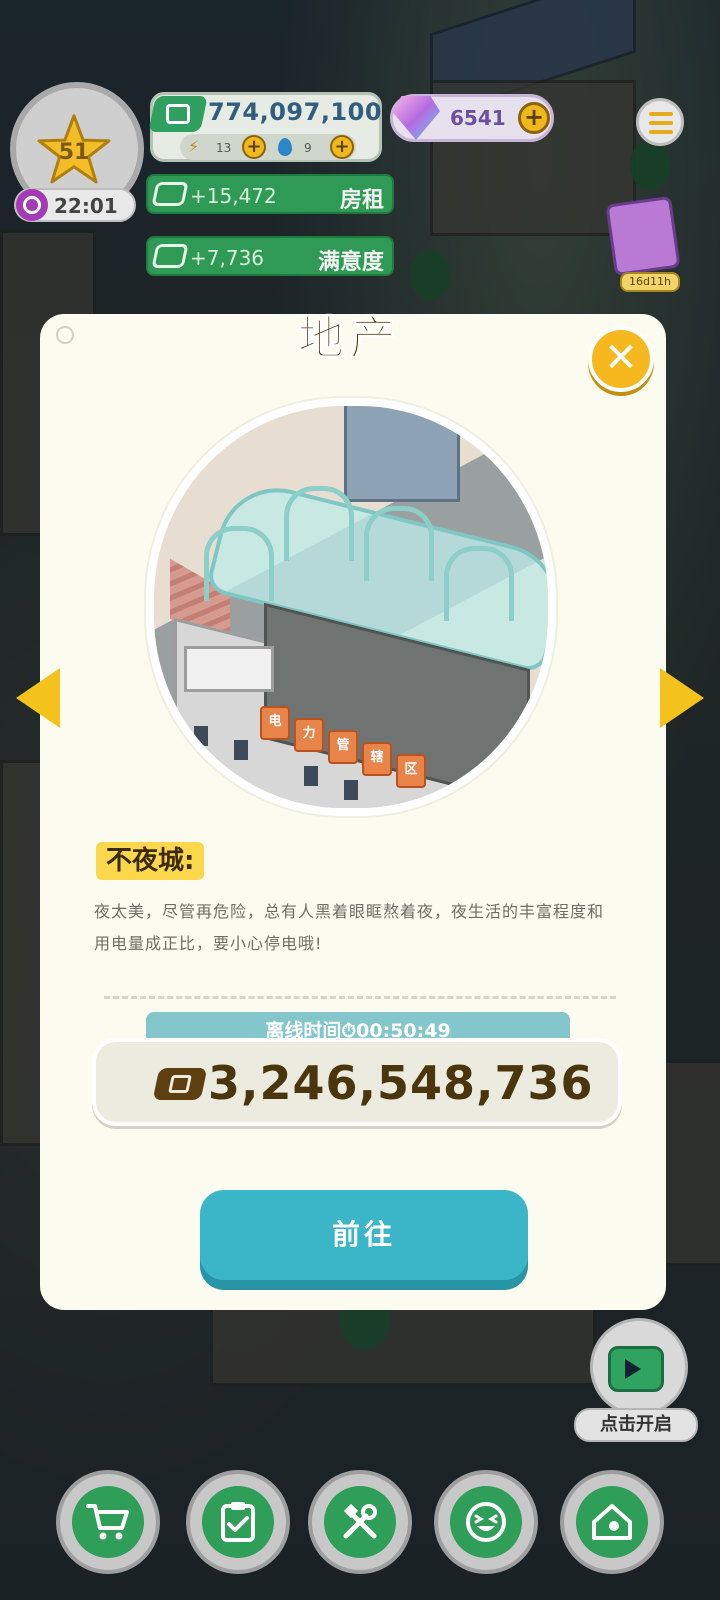  What do you see at coordinates (254, 147) in the screenshot?
I see `add-energy-button: +` at bounding box center [254, 147].